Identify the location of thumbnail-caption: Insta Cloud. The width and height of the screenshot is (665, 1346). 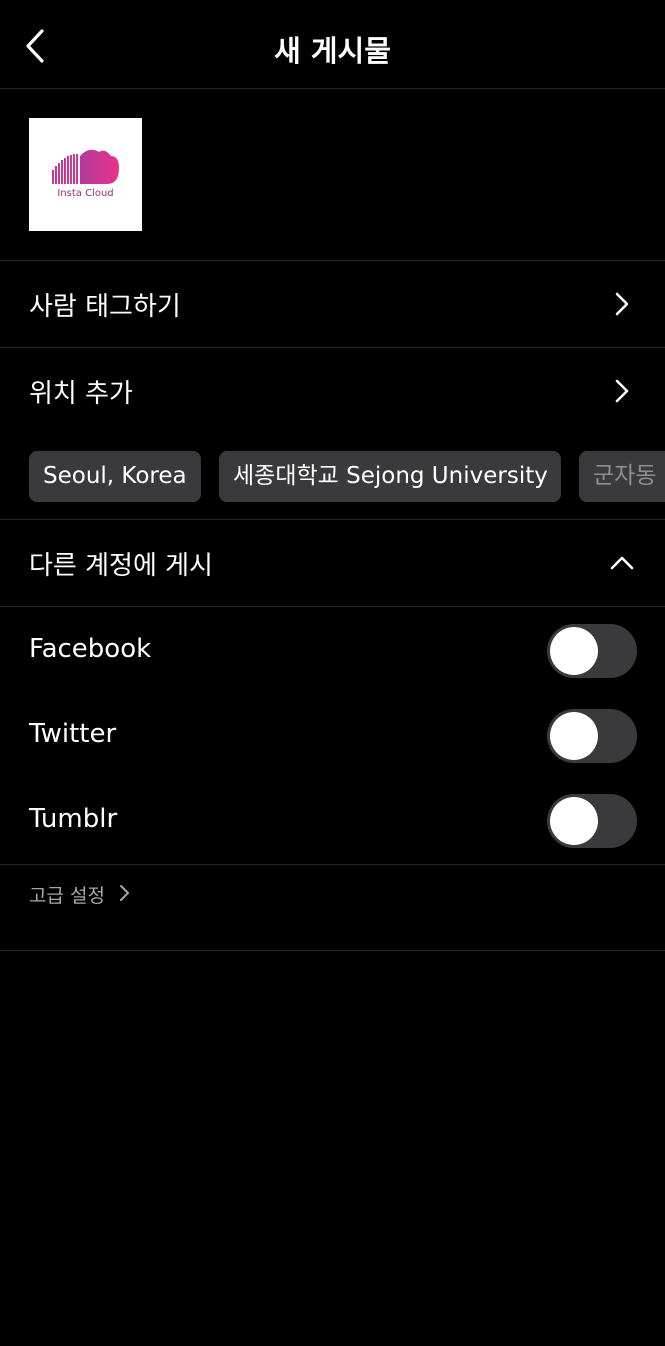
(85, 193).